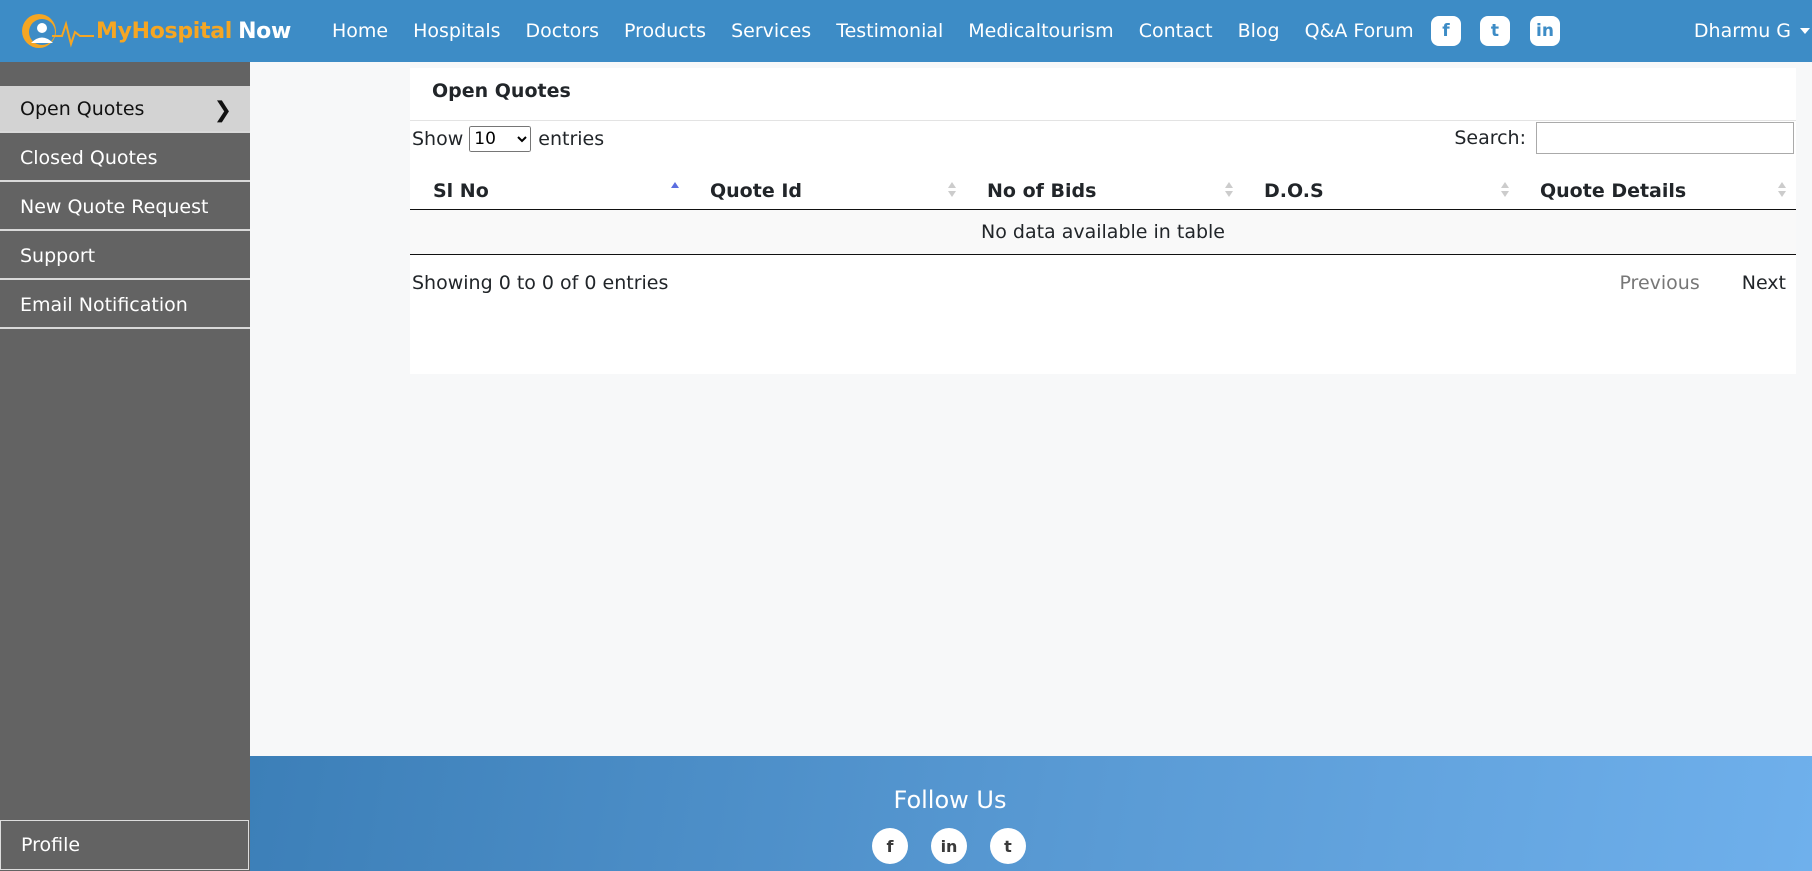 The width and height of the screenshot is (1812, 871). Describe the element at coordinates (360, 31) in the screenshot. I see `nav-home: Home` at that location.